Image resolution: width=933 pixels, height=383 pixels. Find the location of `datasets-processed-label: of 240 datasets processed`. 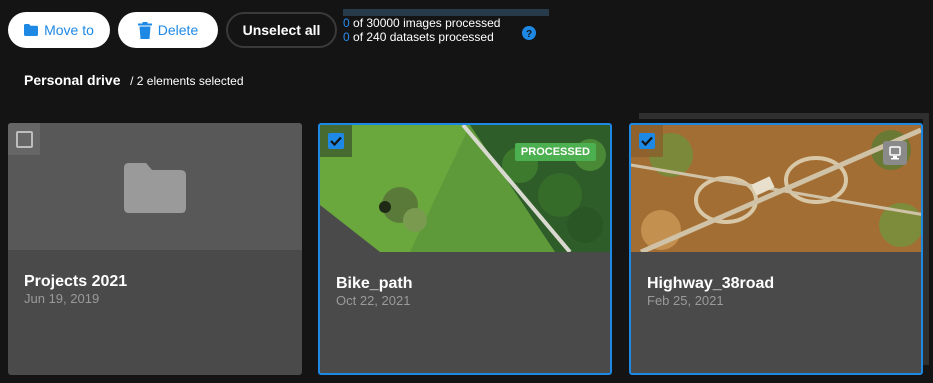

datasets-processed-label: of 240 datasets processed is located at coordinates (421, 37).